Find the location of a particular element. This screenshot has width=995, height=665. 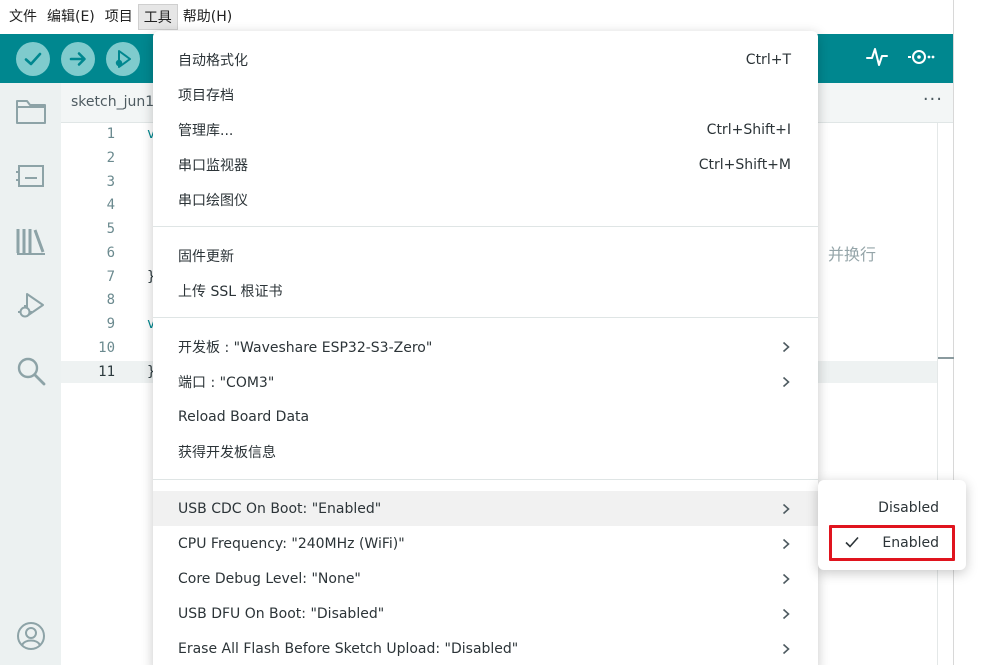

sidebar-item-search is located at coordinates (31, 373).